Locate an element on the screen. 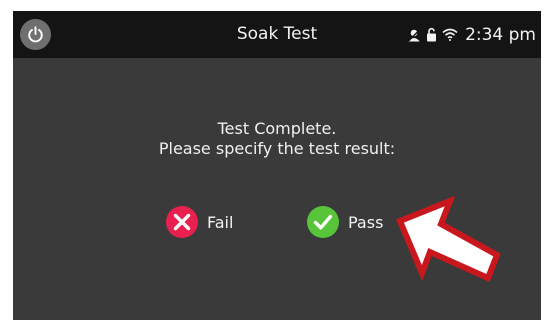 This screenshot has height=320, width=545. status-area: 2:34 pm is located at coordinates (471, 34).